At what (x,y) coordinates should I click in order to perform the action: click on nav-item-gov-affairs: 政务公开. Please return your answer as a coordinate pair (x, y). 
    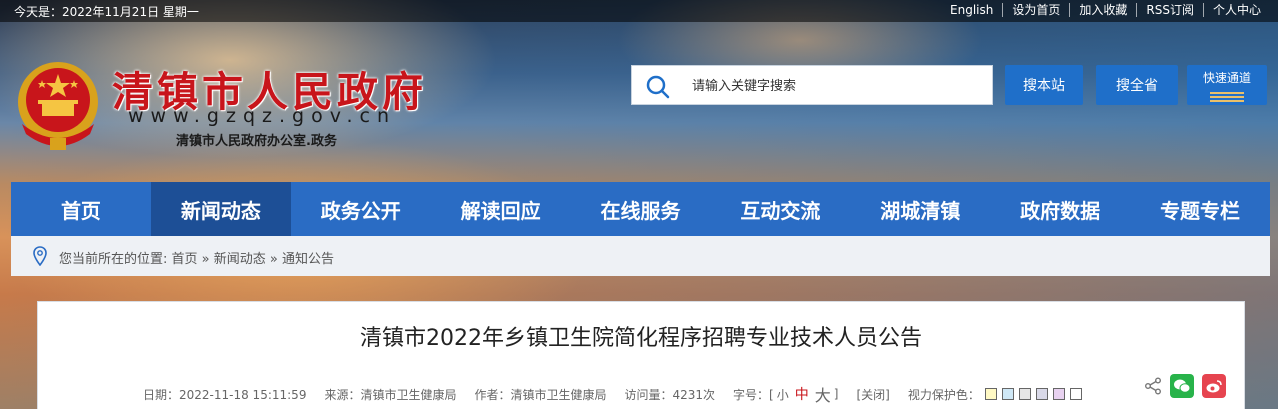
    Looking at the image, I should click on (361, 209).